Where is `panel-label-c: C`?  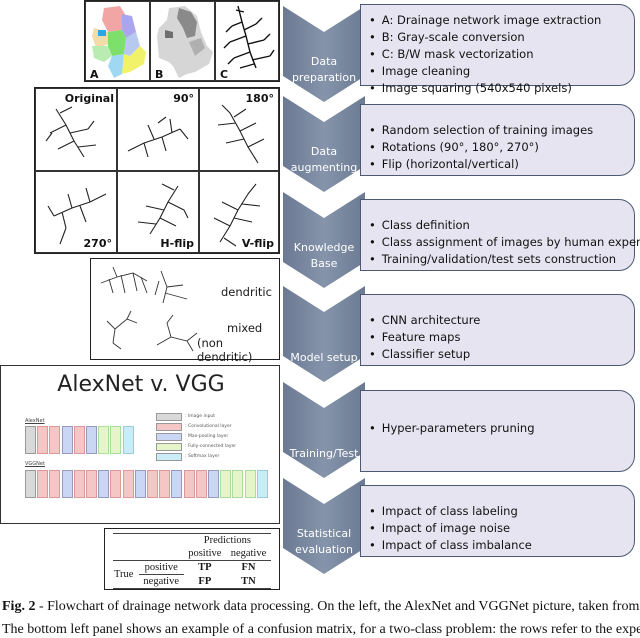
panel-label-c: C is located at coordinates (224, 74).